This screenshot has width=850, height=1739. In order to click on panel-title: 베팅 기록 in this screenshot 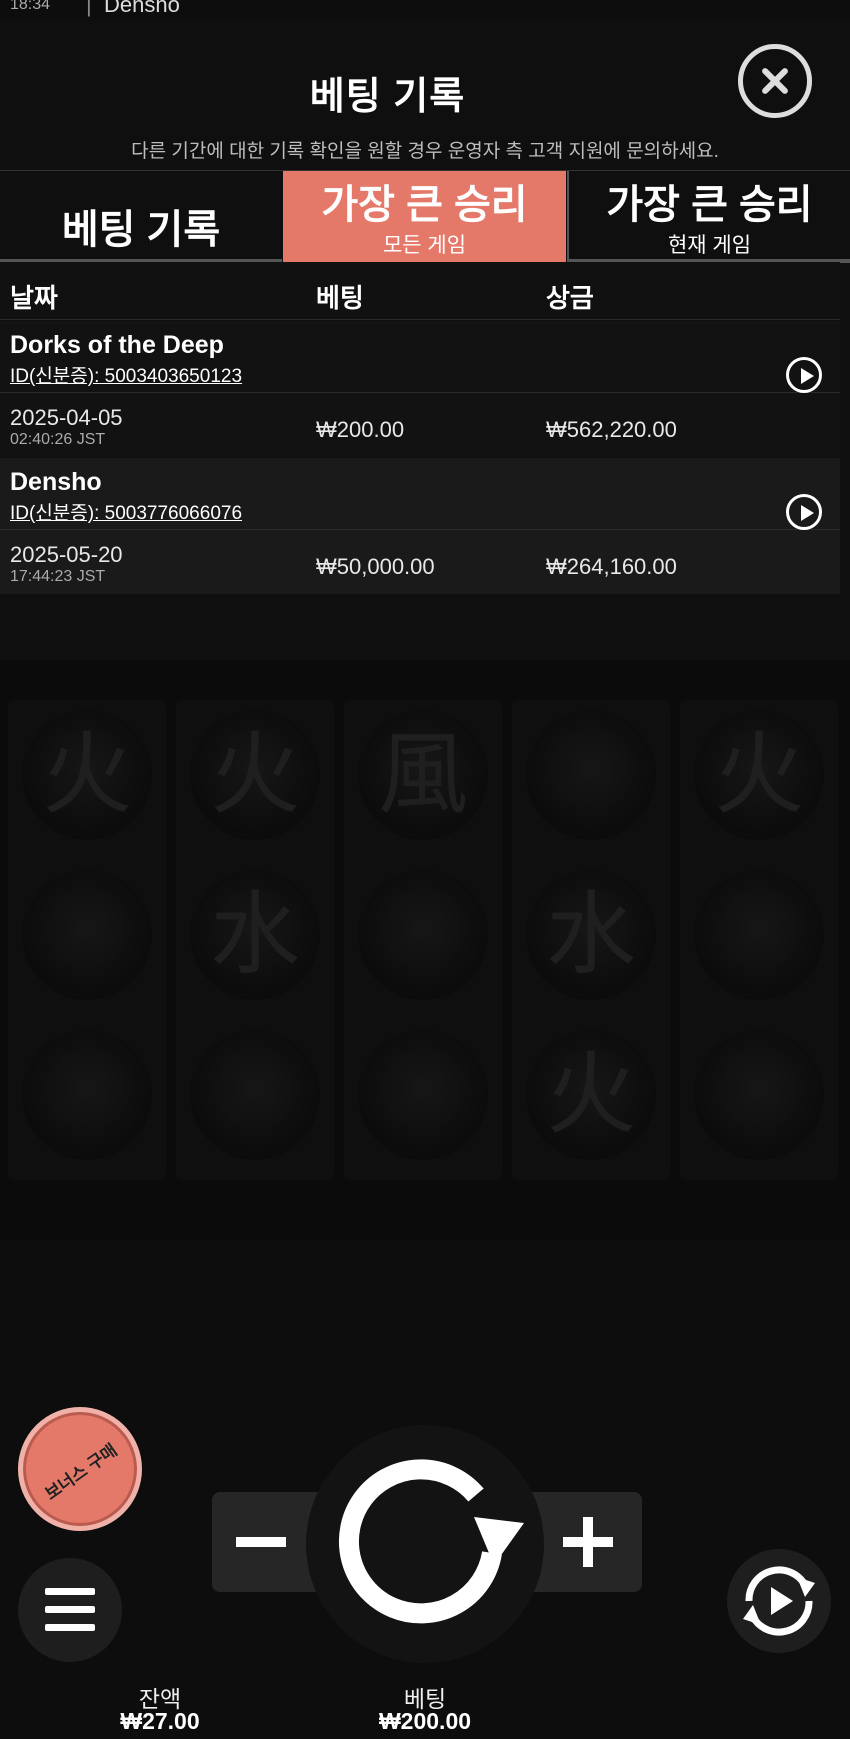, I will do `click(387, 97)`.